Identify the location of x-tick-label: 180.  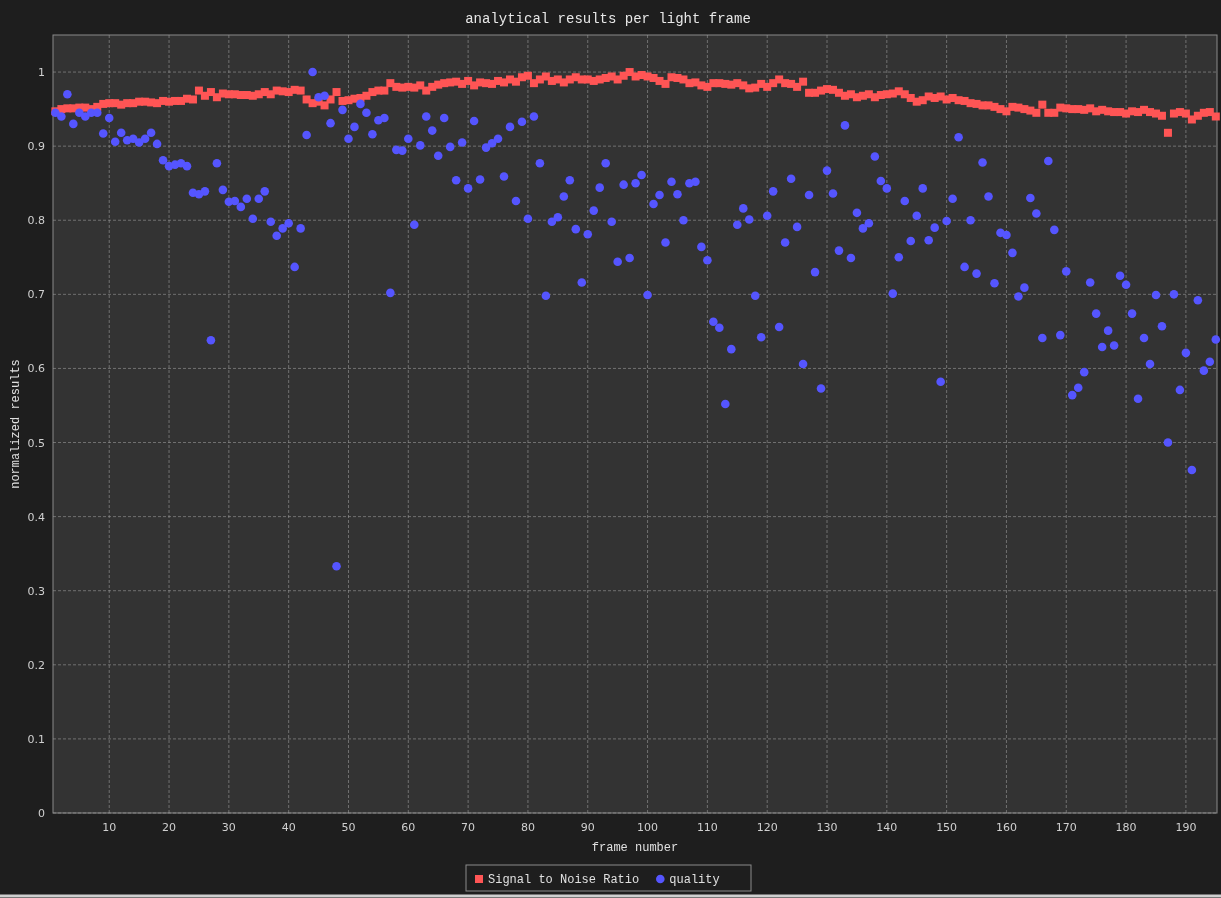
(1126, 827).